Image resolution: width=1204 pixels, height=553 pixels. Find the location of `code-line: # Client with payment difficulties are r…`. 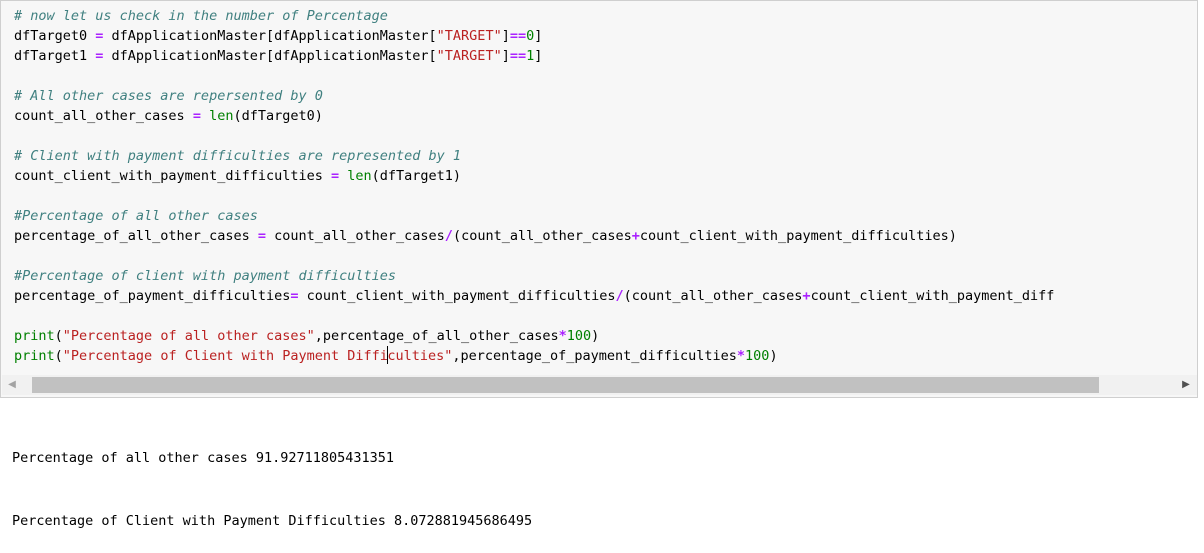

code-line: # Client with payment difficulties are r… is located at coordinates (534, 156).